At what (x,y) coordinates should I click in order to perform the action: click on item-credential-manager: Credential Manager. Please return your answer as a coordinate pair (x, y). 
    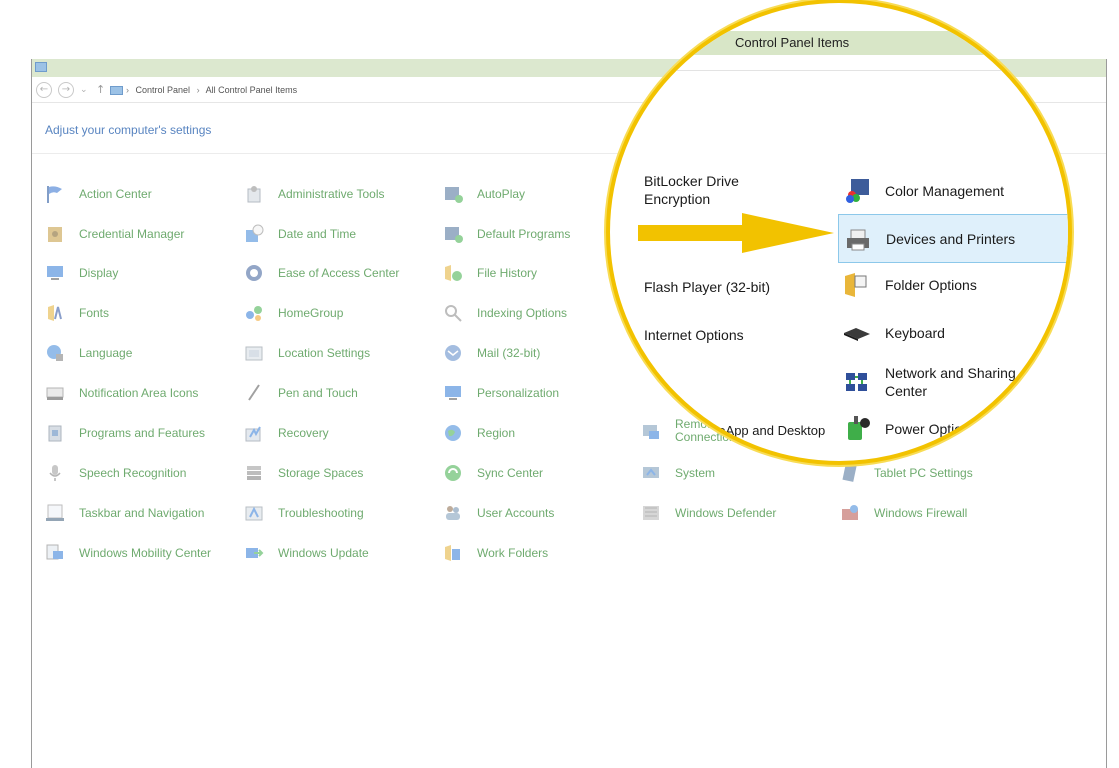
    Looking at the image, I should click on (114, 234).